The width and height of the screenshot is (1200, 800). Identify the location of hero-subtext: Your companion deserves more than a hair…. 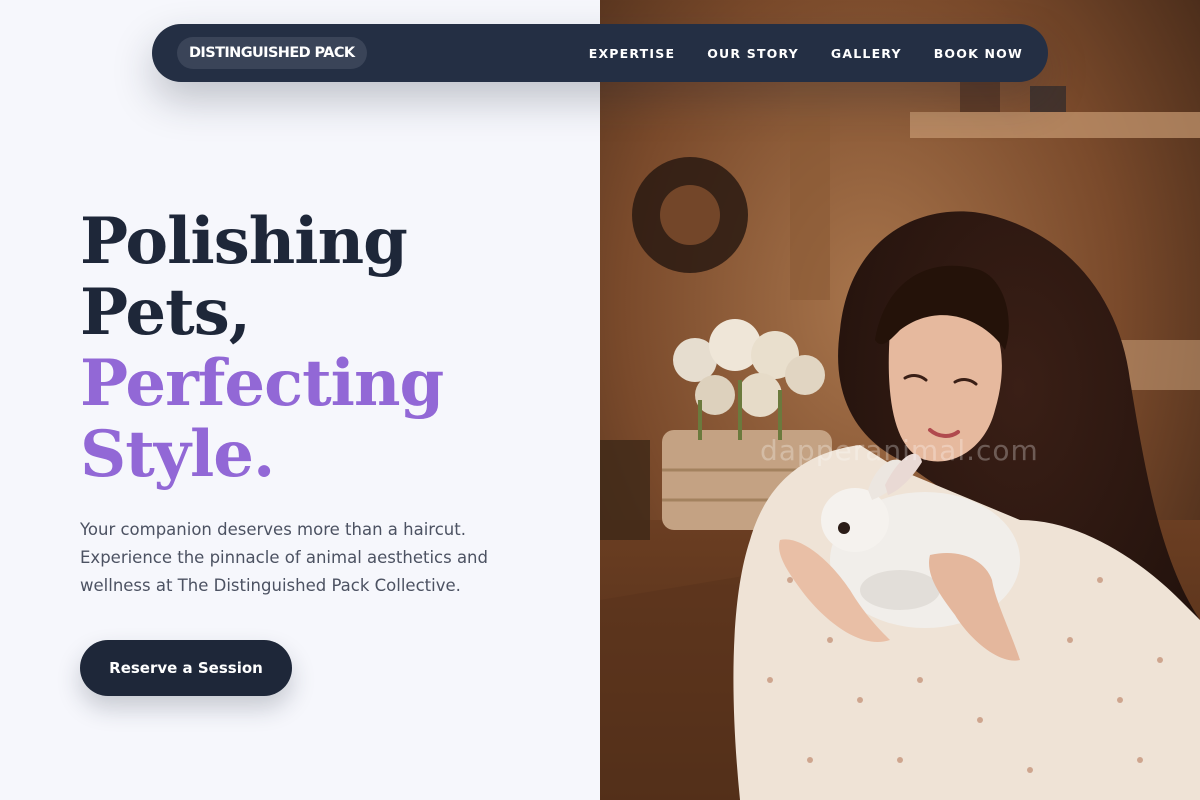
(290, 558).